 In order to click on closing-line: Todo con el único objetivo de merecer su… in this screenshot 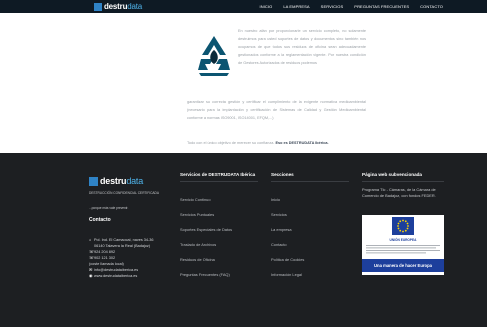, I will do `click(287, 143)`.